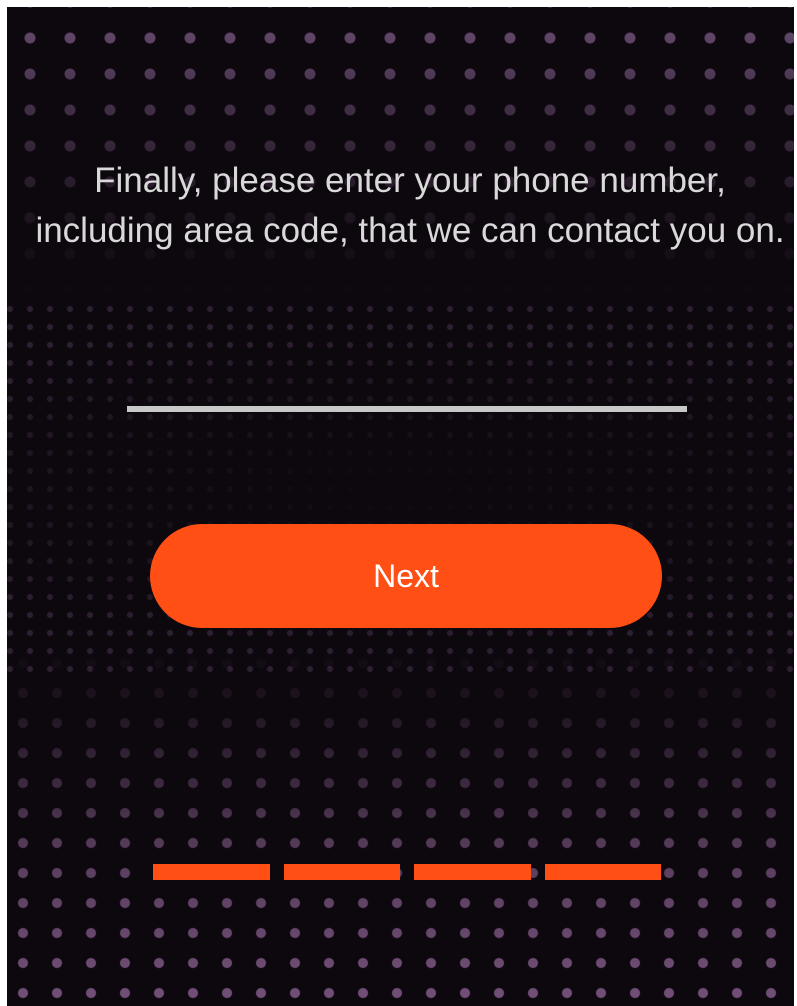 The width and height of the screenshot is (797, 1006). Describe the element at coordinates (398, 3) in the screenshot. I see `page-margin-top` at that location.